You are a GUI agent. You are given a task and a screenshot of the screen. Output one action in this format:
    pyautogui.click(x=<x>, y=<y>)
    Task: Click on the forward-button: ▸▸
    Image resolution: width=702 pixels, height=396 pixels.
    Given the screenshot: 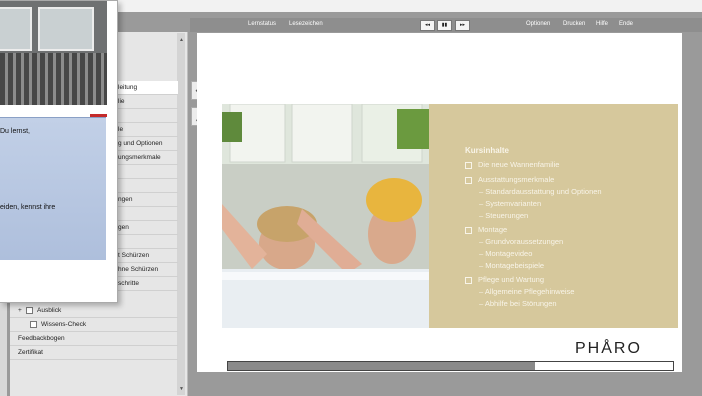 What is the action you would take?
    pyautogui.click(x=462, y=25)
    